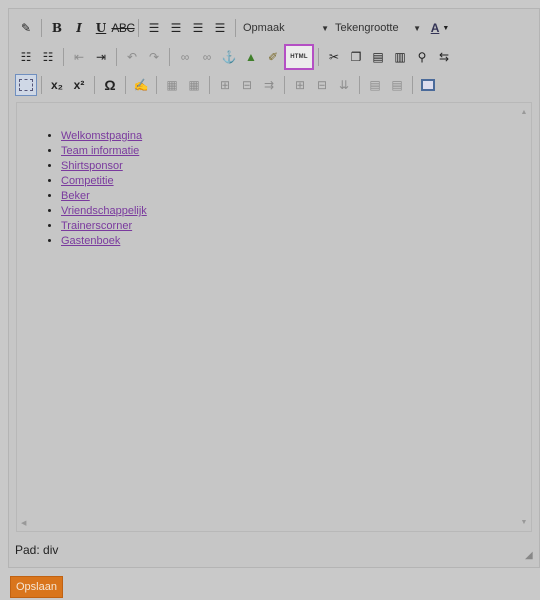 The width and height of the screenshot is (540, 600). I want to click on find-icon: ⚲, so click(422, 57).